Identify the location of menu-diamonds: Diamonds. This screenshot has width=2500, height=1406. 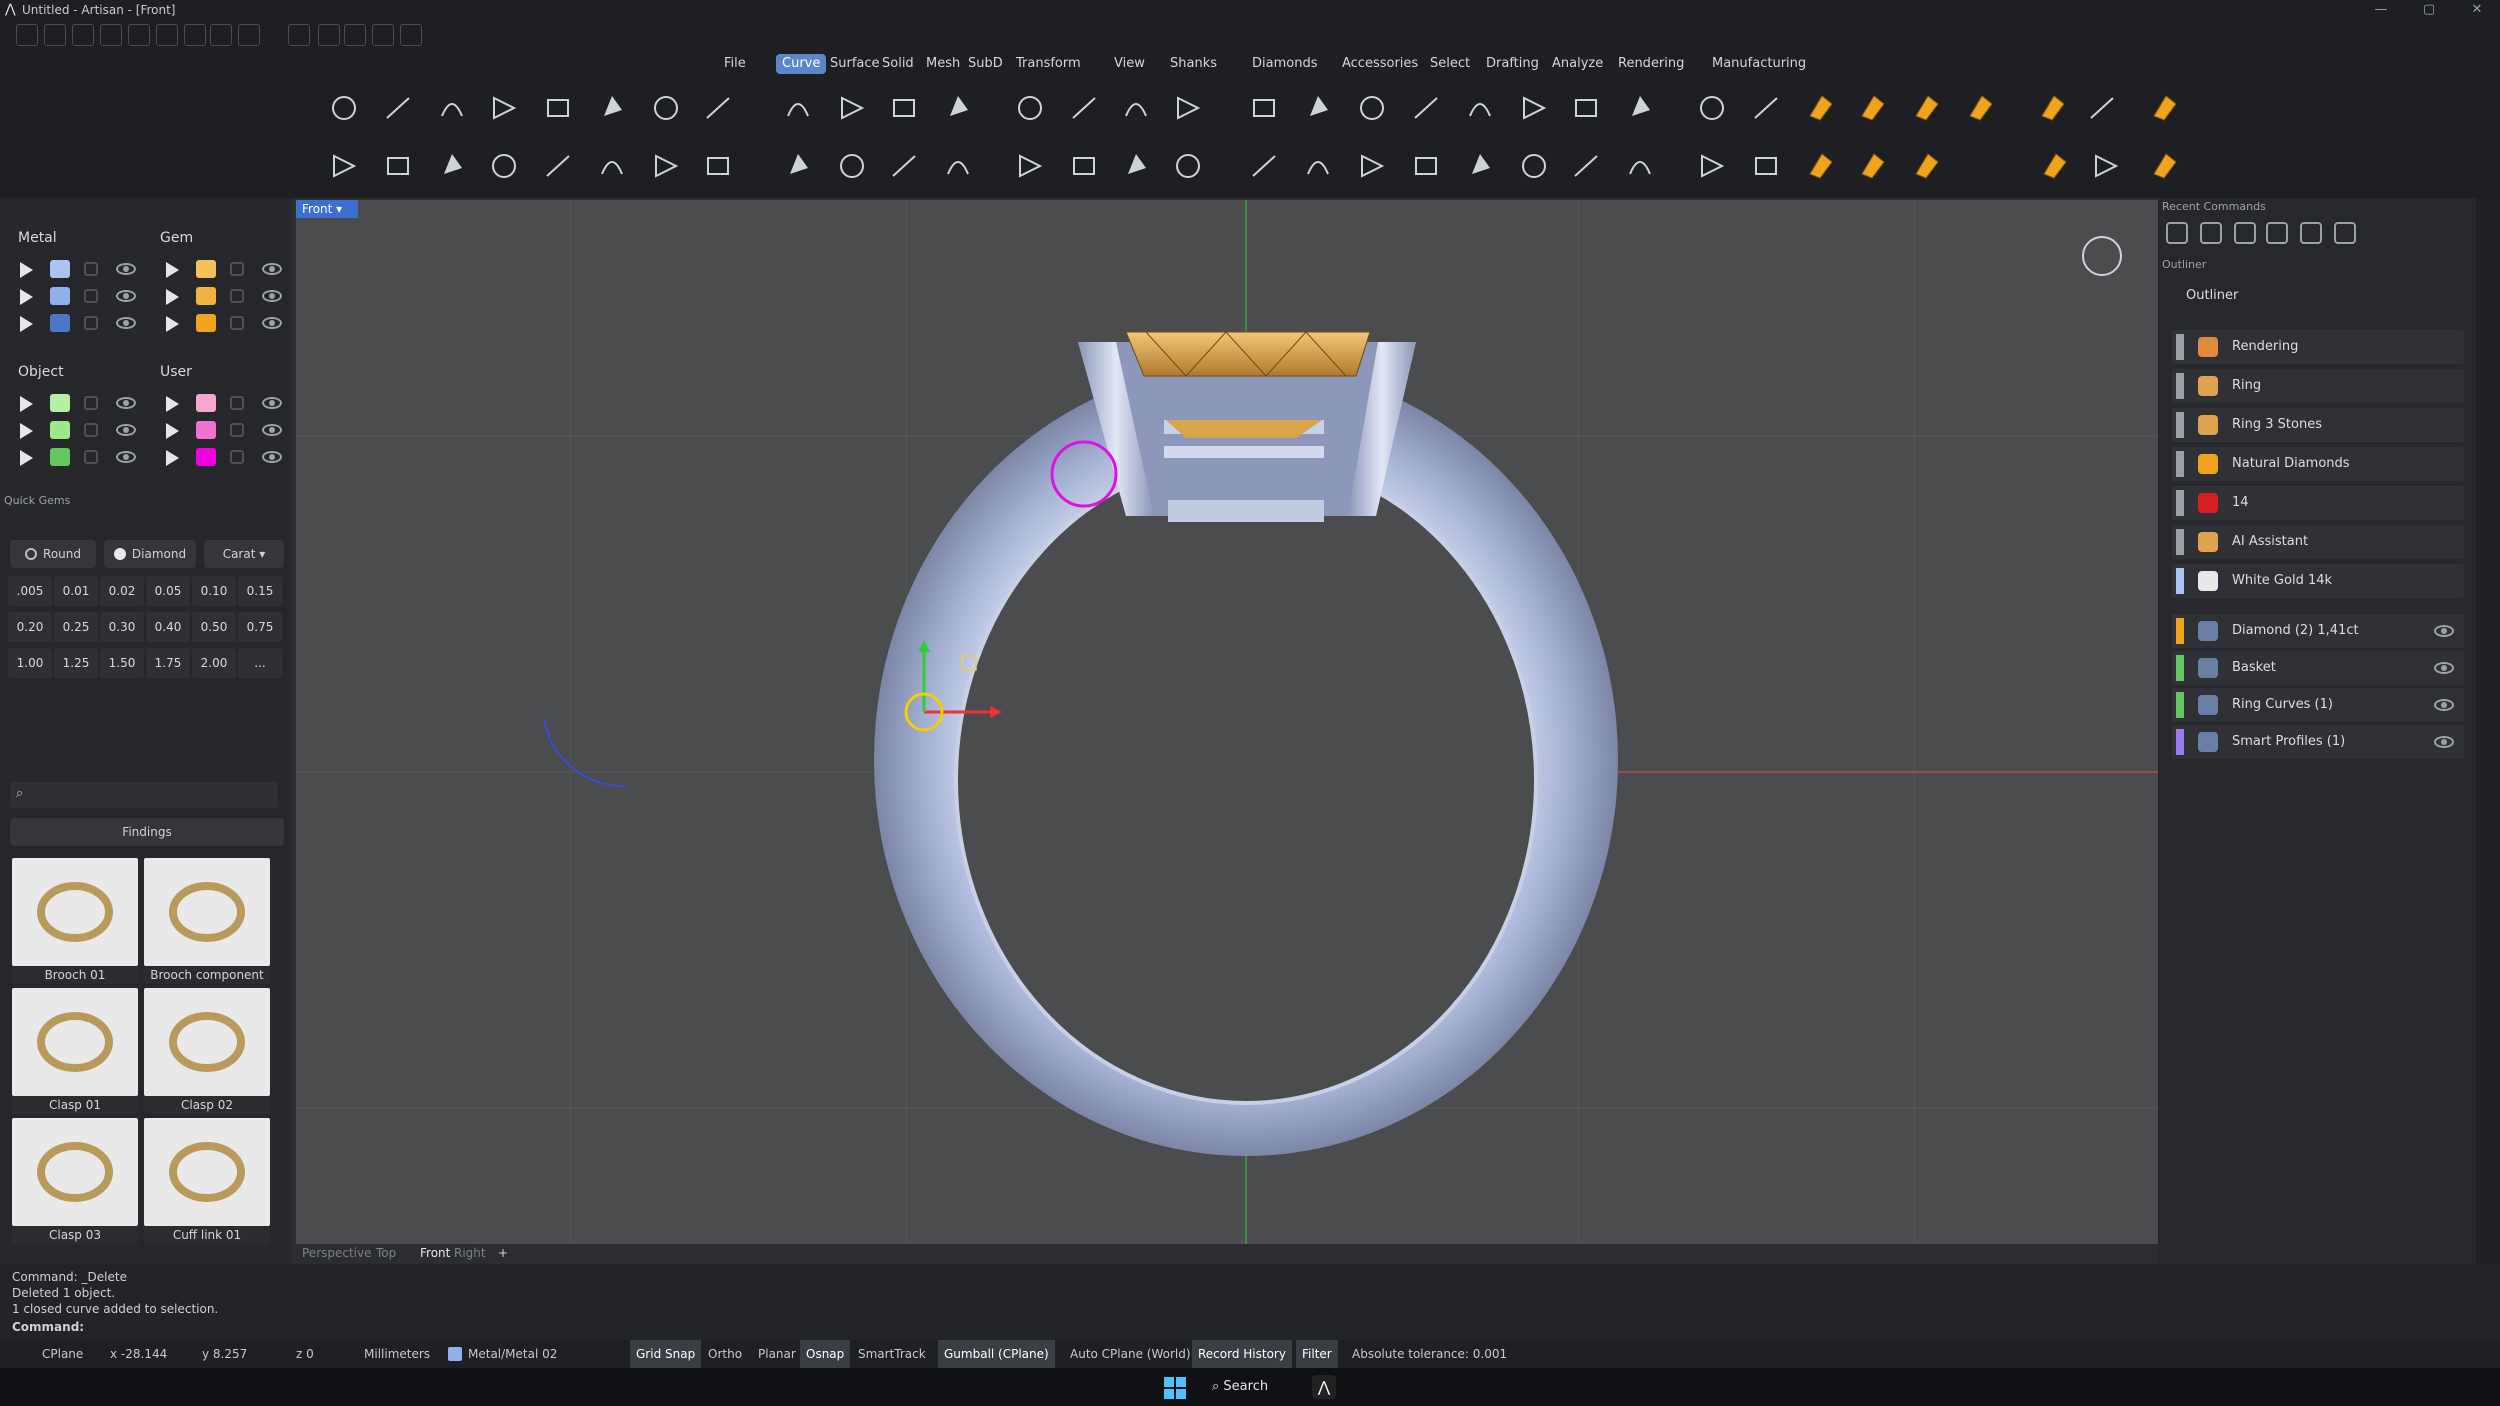
(1284, 64).